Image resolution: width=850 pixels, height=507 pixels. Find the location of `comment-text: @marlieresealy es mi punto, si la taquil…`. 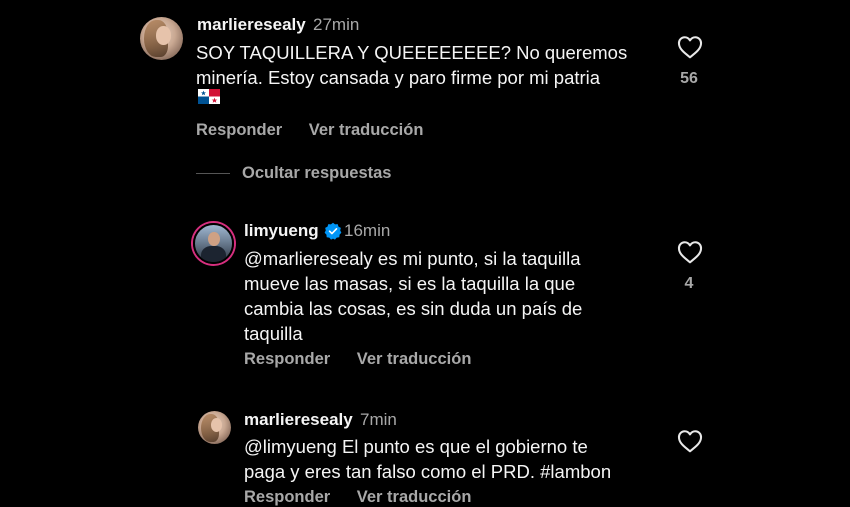

comment-text: @marlieresealy es mi punto, si la taquil… is located at coordinates (413, 296).